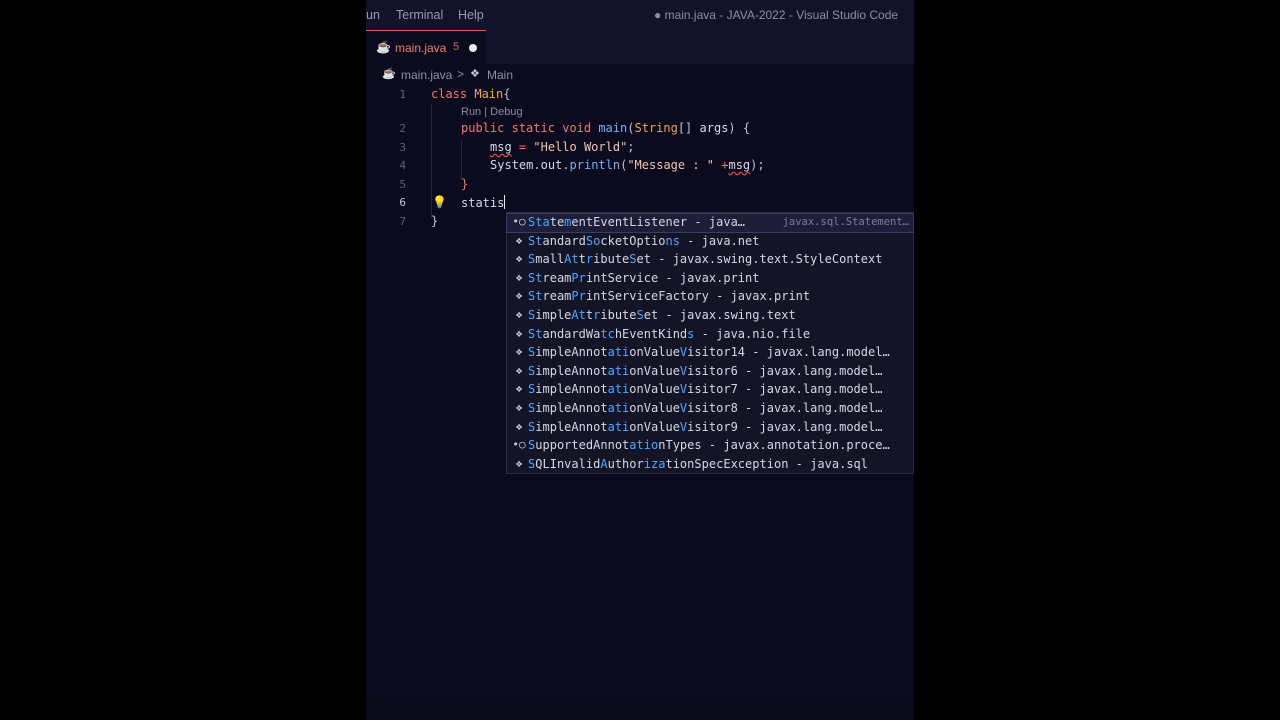 The height and width of the screenshot is (720, 1280). I want to click on line-number: 5, so click(402, 184).